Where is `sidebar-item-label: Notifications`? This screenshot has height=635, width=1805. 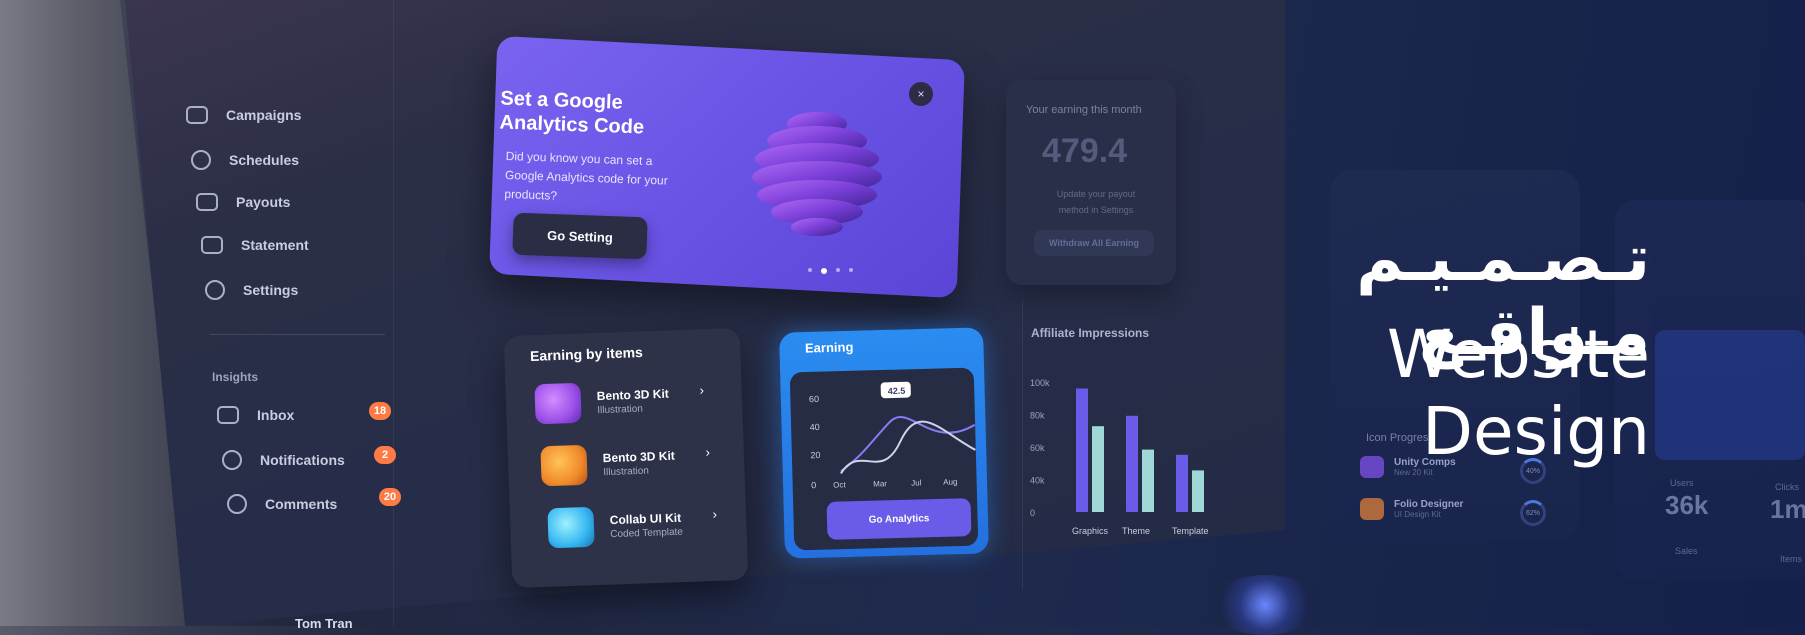
sidebar-item-label: Notifications is located at coordinates (302, 460).